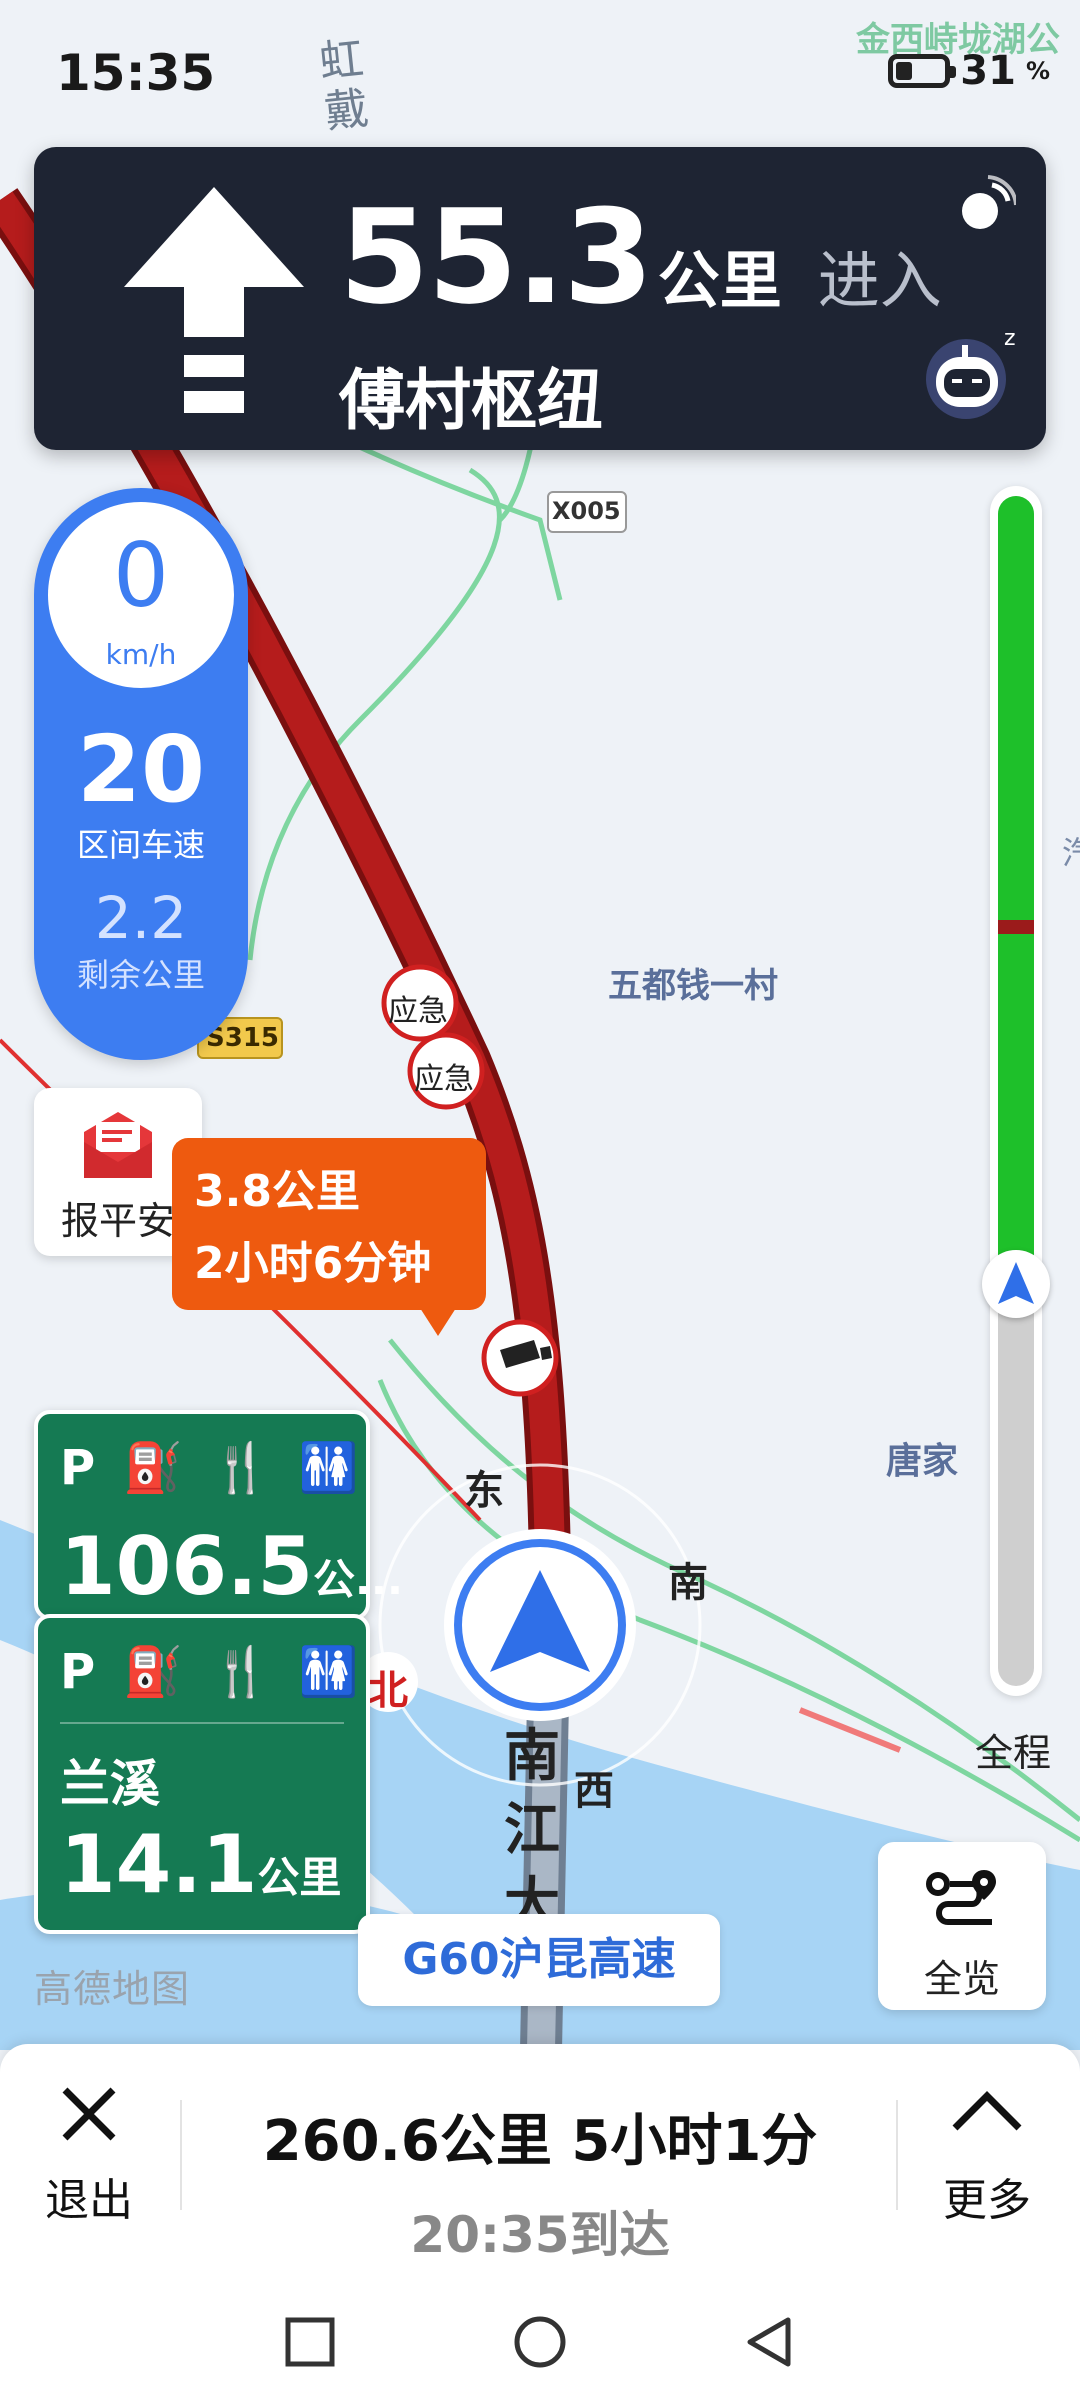 This screenshot has height=2400, width=1080. Describe the element at coordinates (471, 400) in the screenshot. I see `guidance-target: 傅村枢纽` at that location.